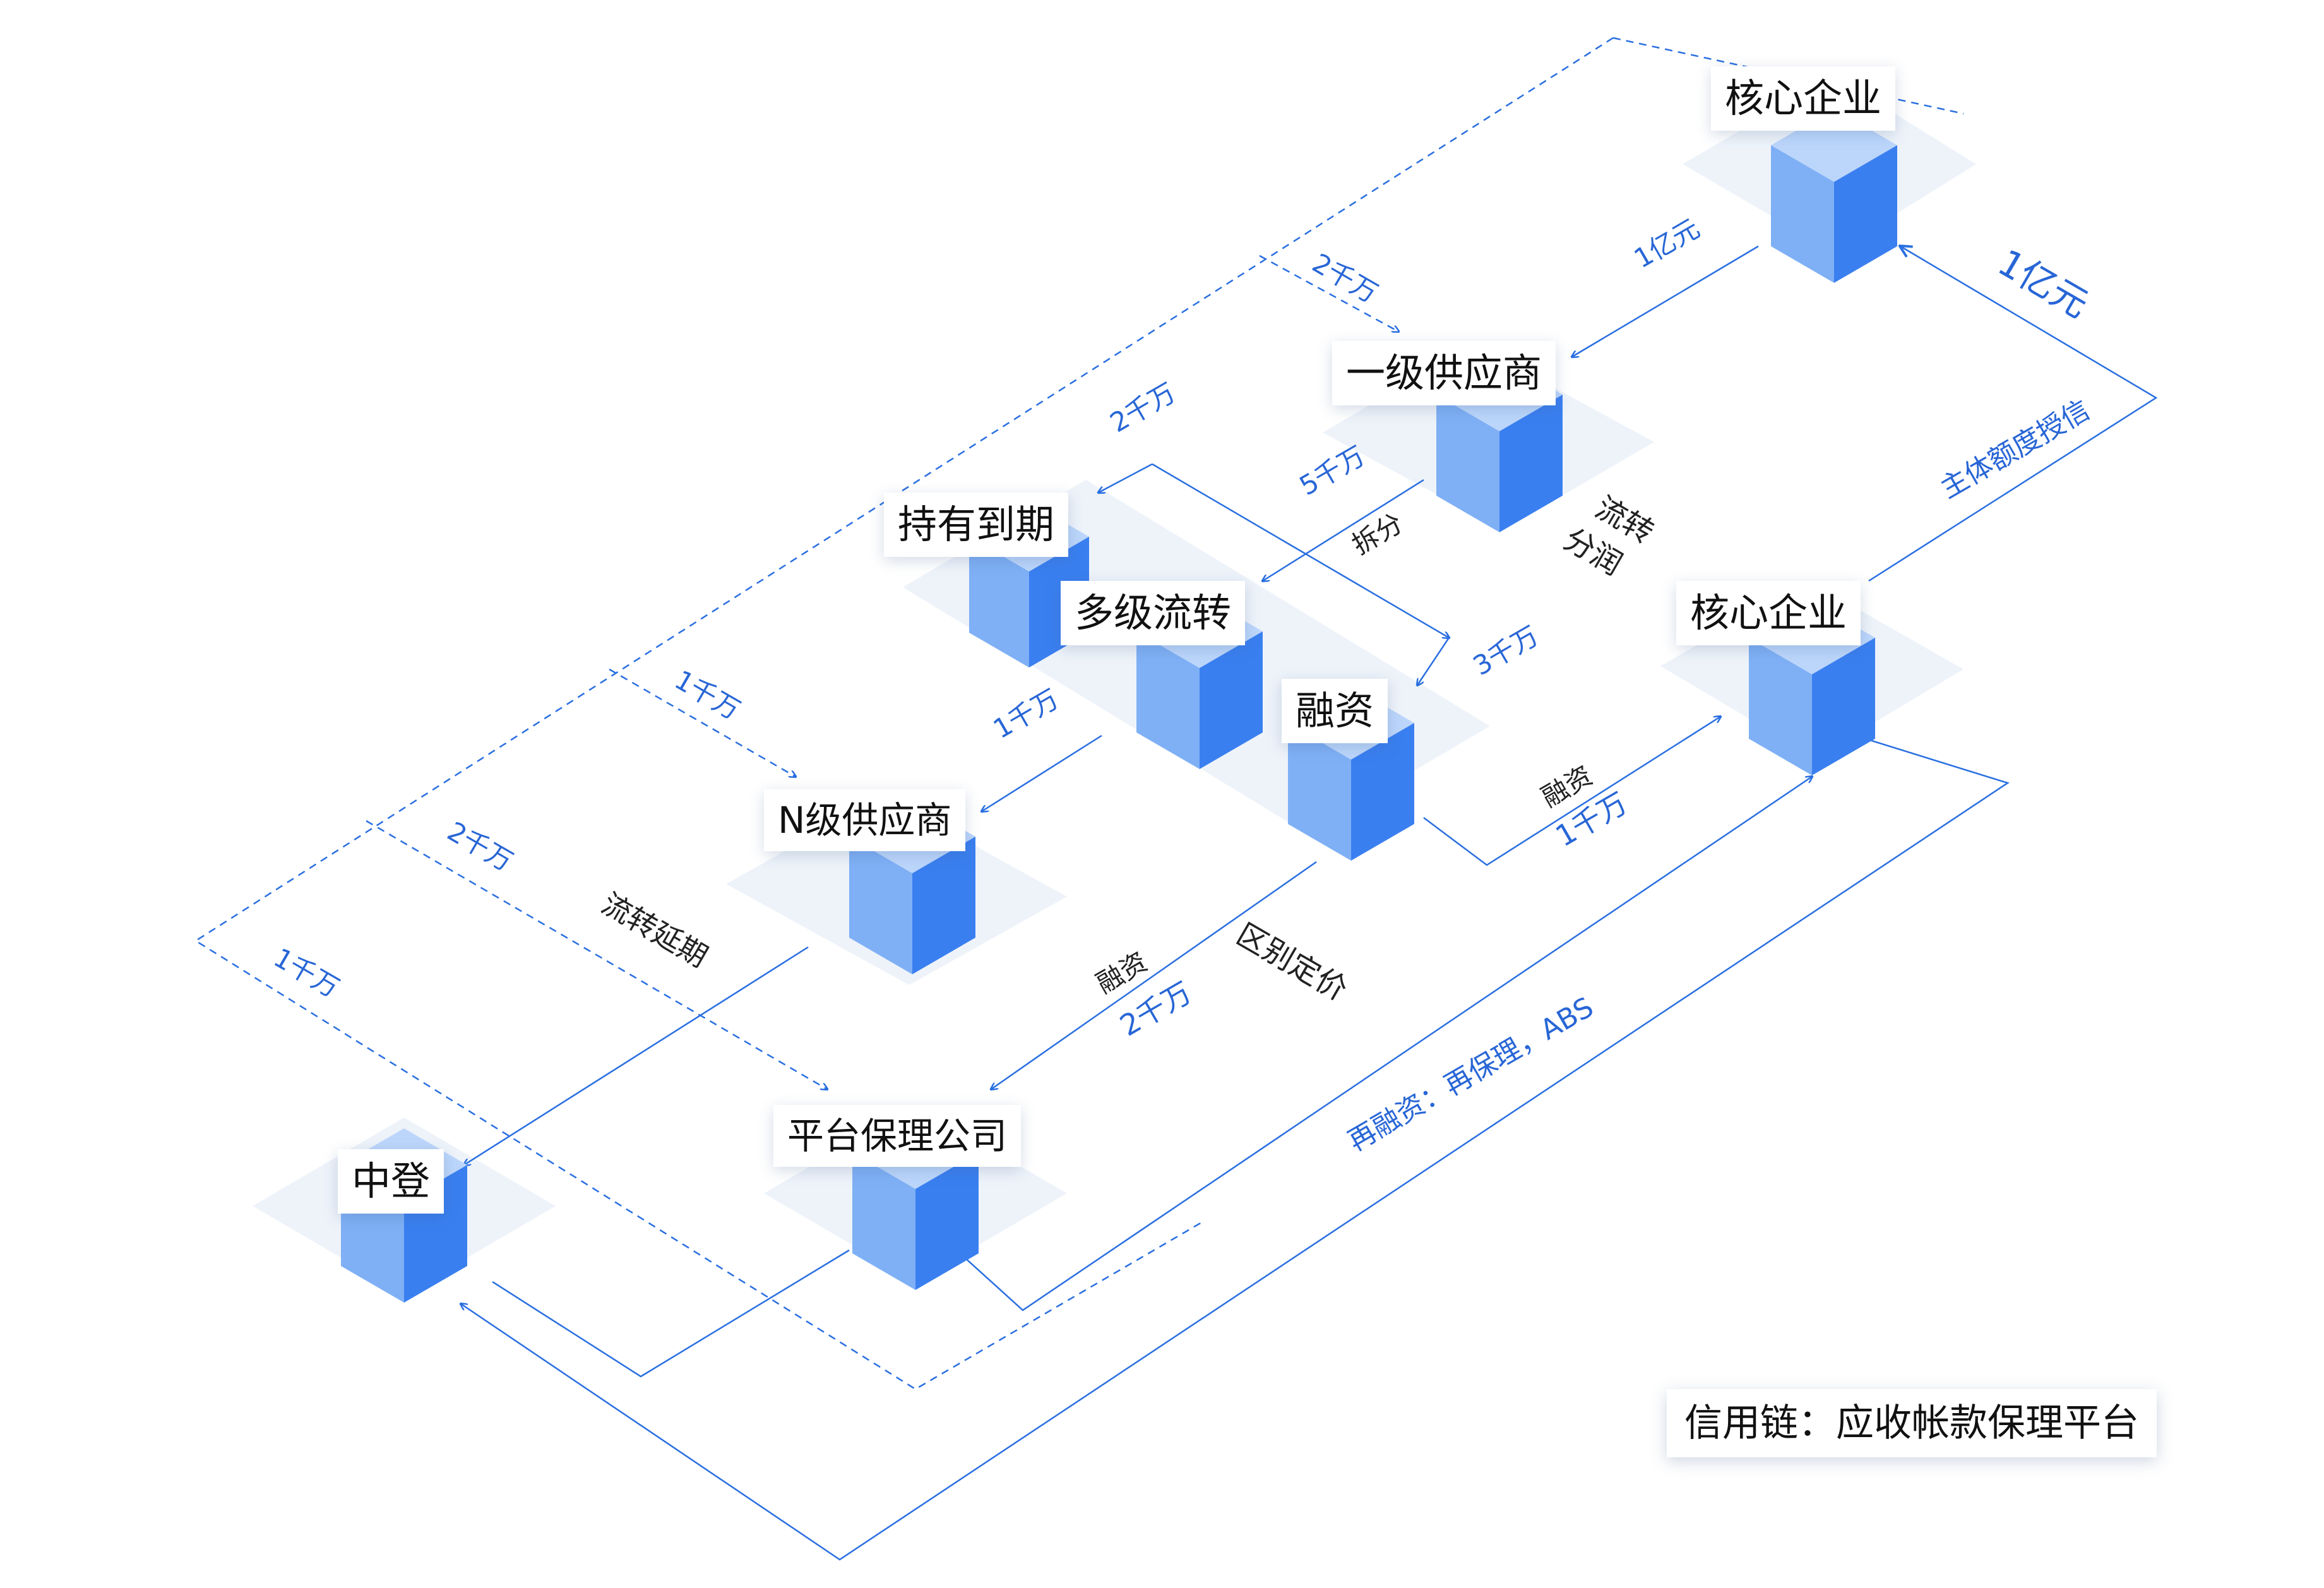 This screenshot has height=1588, width=2324. What do you see at coordinates (1803, 98) in the screenshot?
I see `node-core-enterprise-top: 核心企业` at bounding box center [1803, 98].